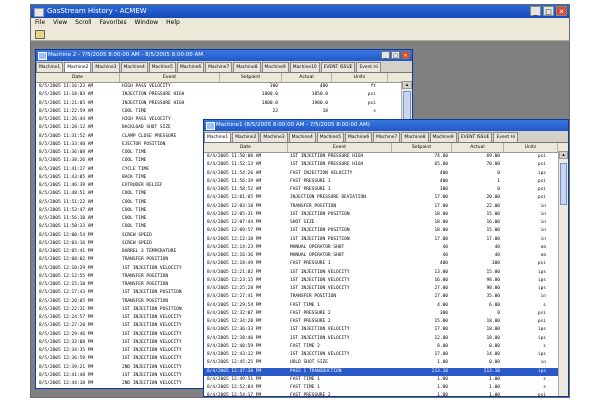 The width and height of the screenshot is (600, 400). What do you see at coordinates (563, 273) in the screenshot?
I see `vertical-scrollbar: ▴` at bounding box center [563, 273].